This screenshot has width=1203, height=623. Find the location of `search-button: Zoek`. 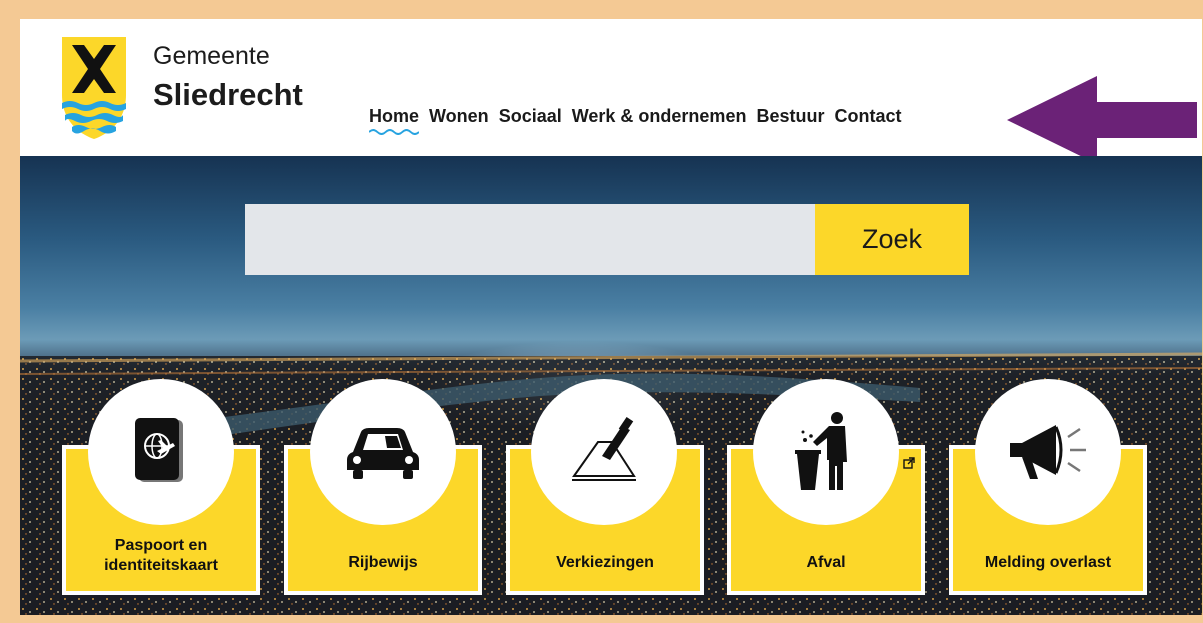

search-button: Zoek is located at coordinates (892, 239).